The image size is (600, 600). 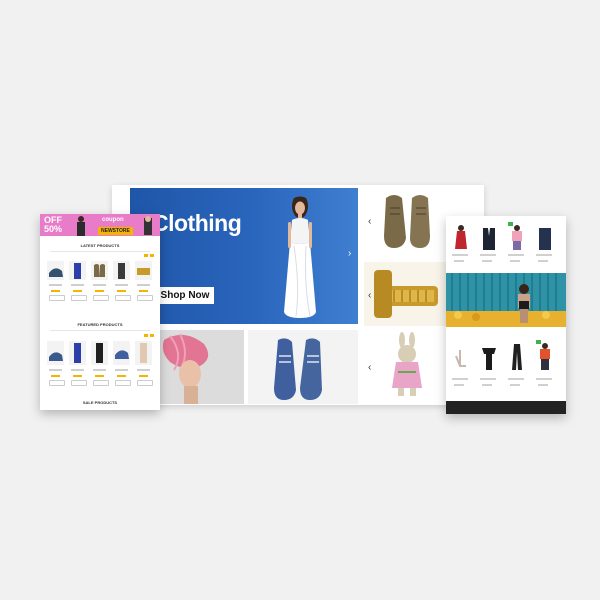 What do you see at coordinates (369, 367) in the screenshot?
I see `thumb-prev-arrow-3: ‹` at bounding box center [369, 367].